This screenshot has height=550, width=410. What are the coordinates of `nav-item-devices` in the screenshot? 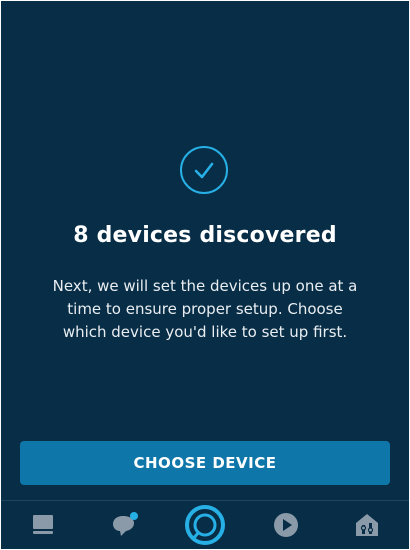 It's located at (367, 525).